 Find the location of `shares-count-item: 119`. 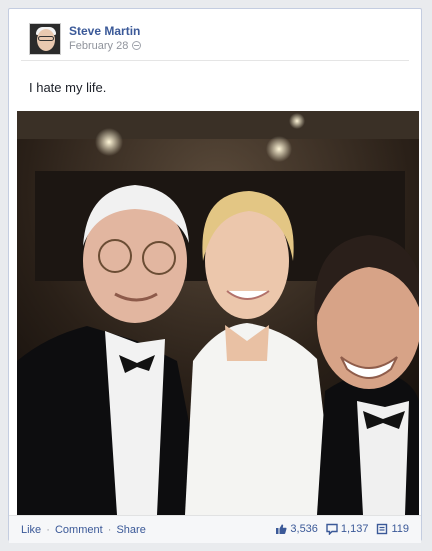

shares-count-item: 119 is located at coordinates (392, 529).